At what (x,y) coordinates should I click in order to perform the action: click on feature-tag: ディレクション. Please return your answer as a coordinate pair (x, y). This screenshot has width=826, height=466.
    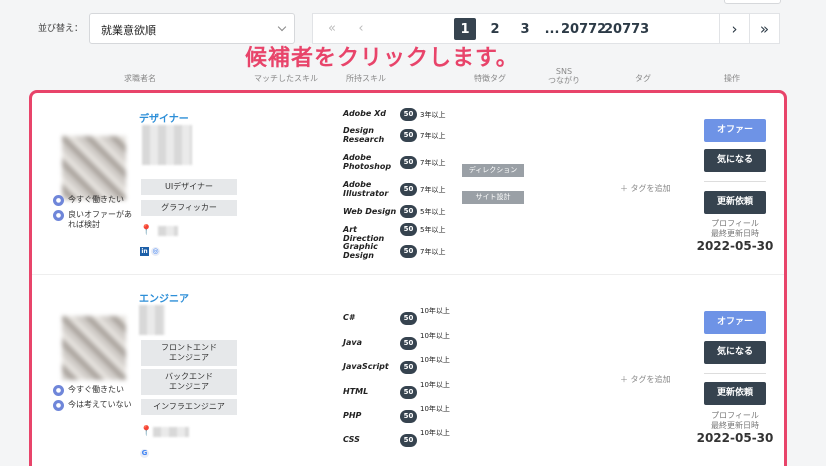
    Looking at the image, I should click on (493, 170).